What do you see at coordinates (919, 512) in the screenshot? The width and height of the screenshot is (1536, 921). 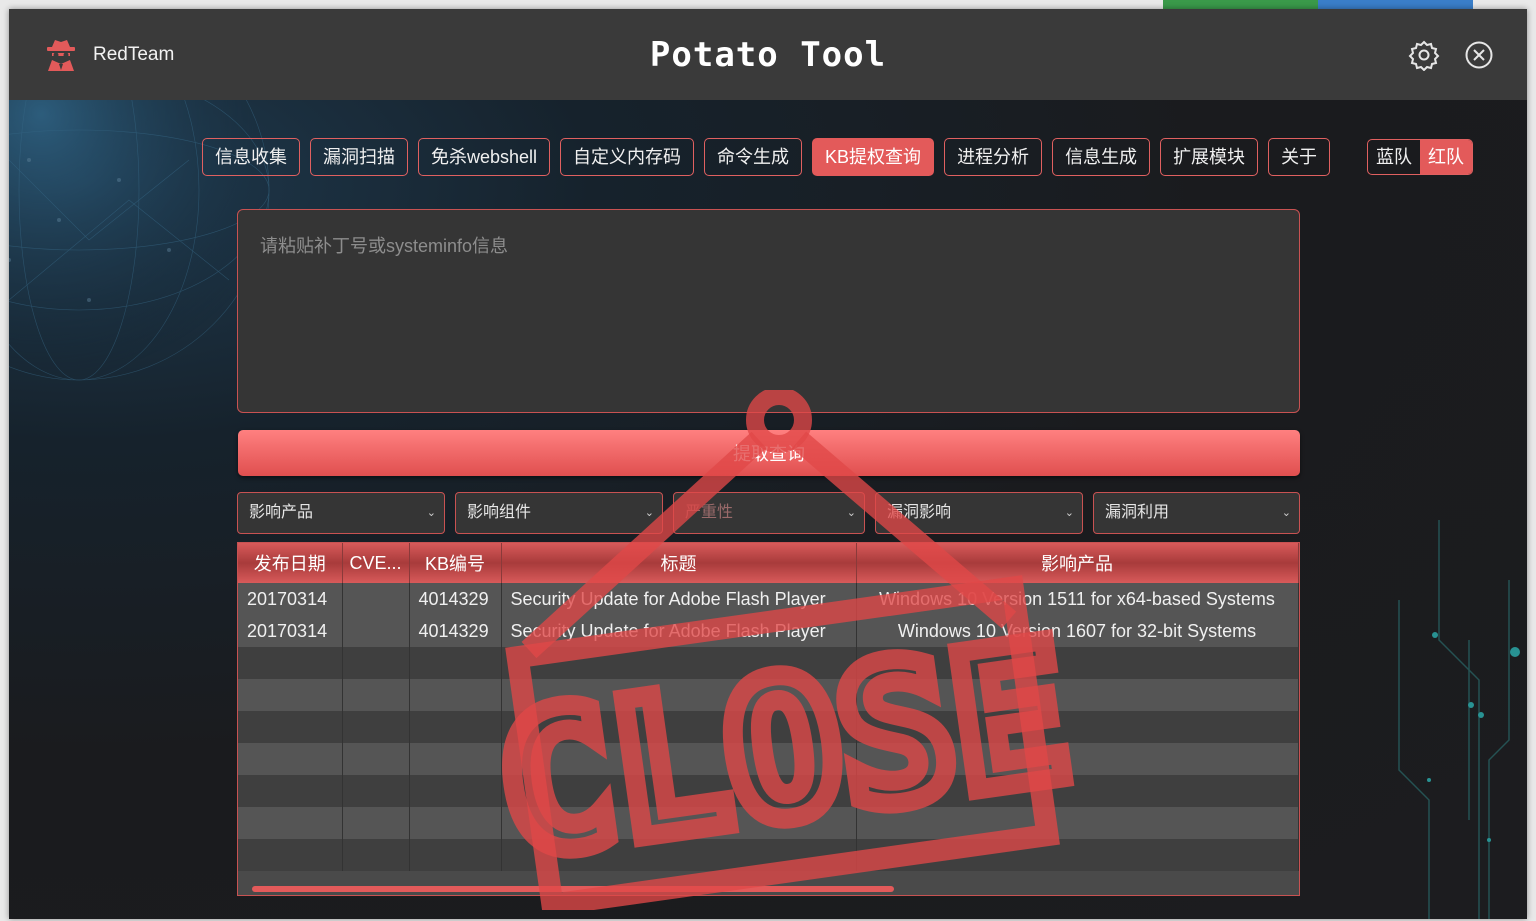 I see `filter-impact-label: 漏洞影响` at bounding box center [919, 512].